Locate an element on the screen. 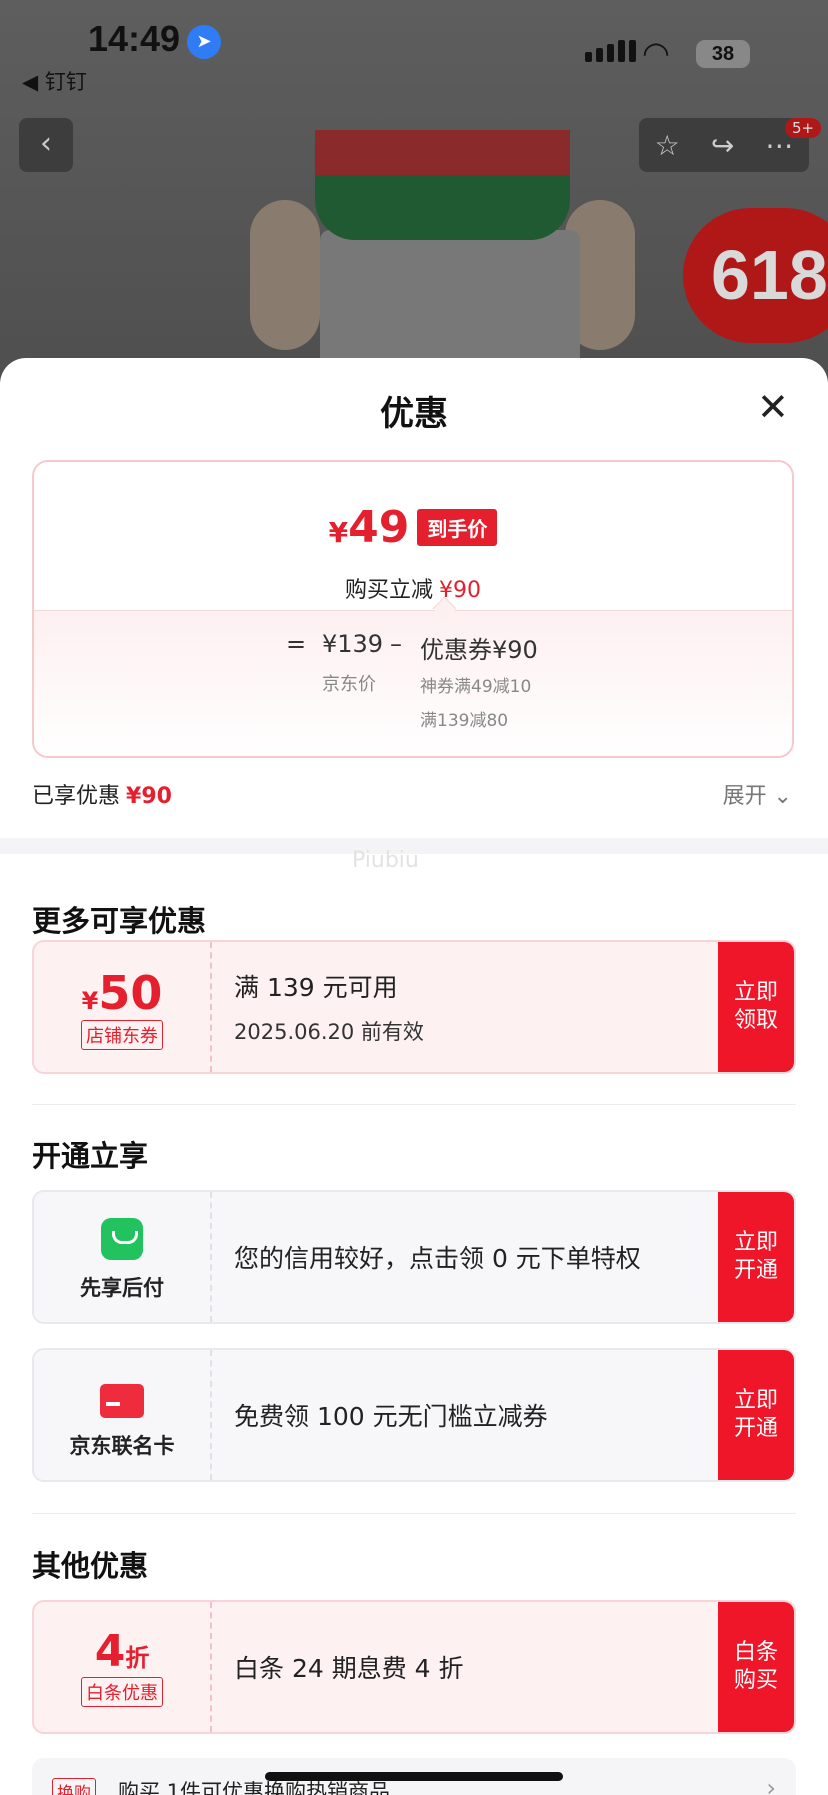 The height and width of the screenshot is (1795, 828). more-discounts-title: 更多可享优惠 is located at coordinates (119, 921).